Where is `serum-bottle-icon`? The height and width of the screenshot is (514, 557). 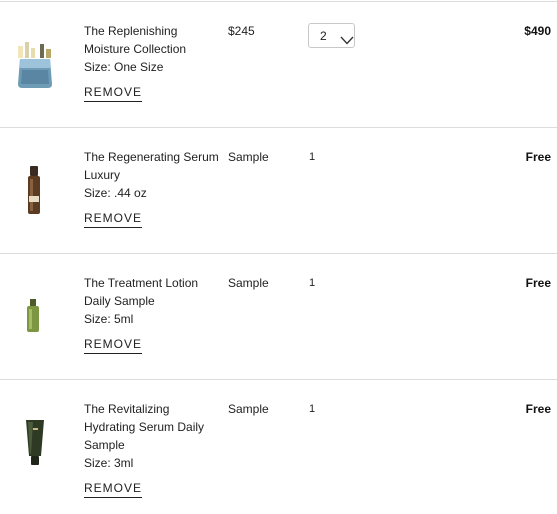 serum-bottle-icon is located at coordinates (34, 191).